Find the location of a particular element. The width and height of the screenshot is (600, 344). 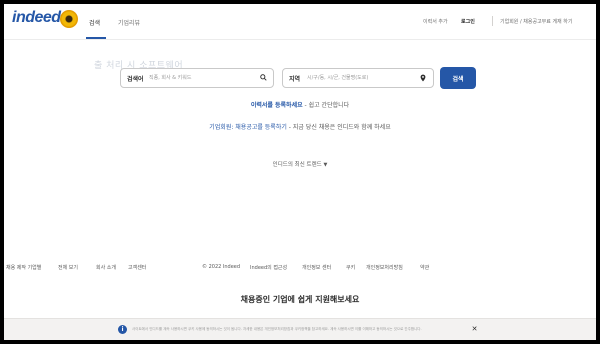

footer-link-browse-all: 전체 보기 is located at coordinates (68, 267).